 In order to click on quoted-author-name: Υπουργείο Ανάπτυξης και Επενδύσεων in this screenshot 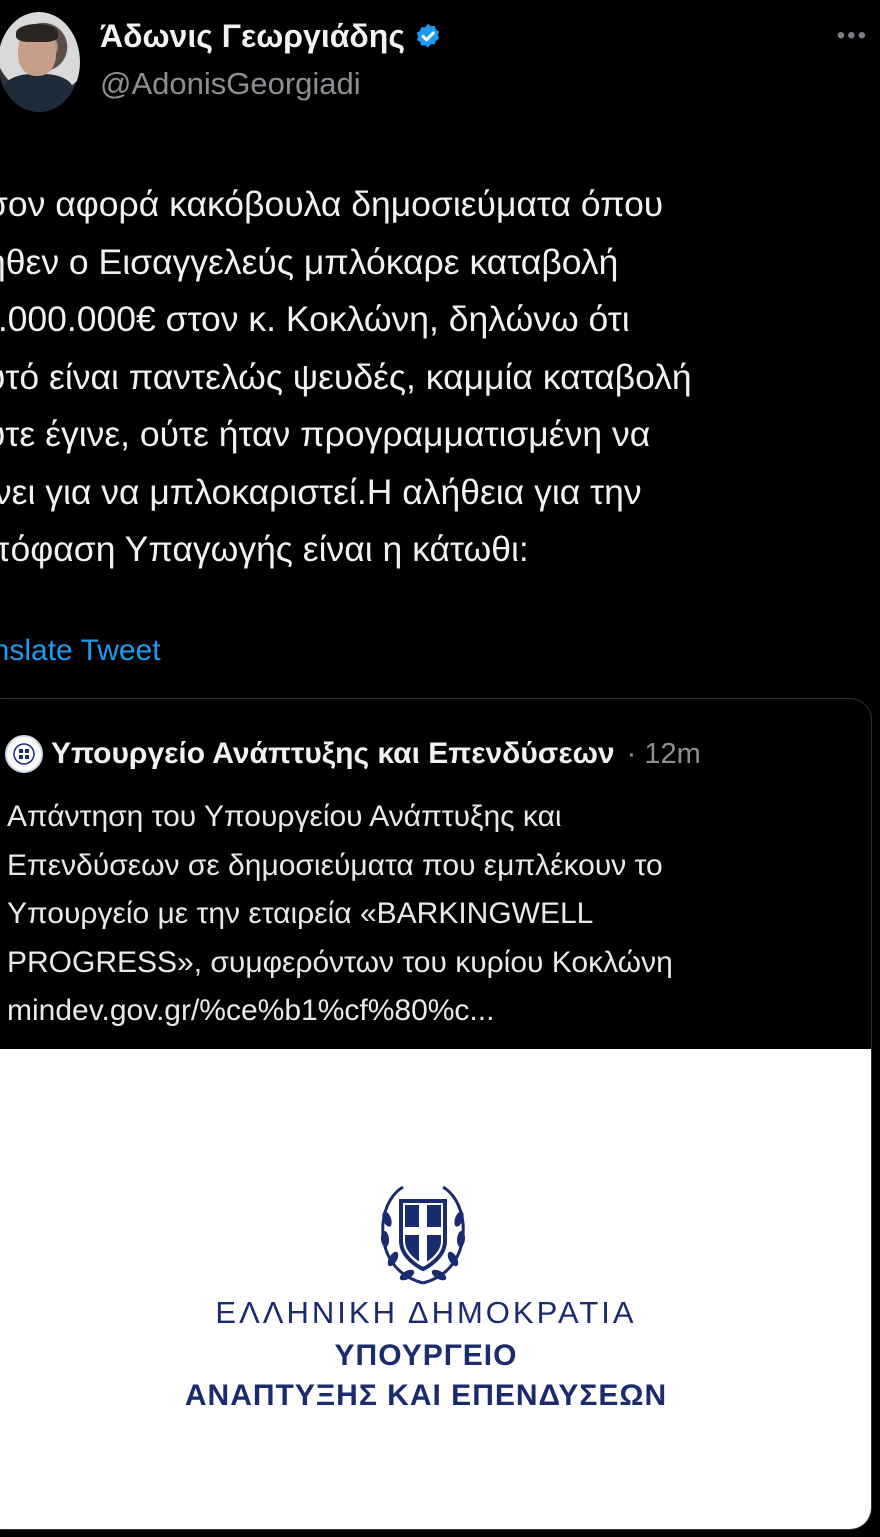, I will do `click(333, 754)`.